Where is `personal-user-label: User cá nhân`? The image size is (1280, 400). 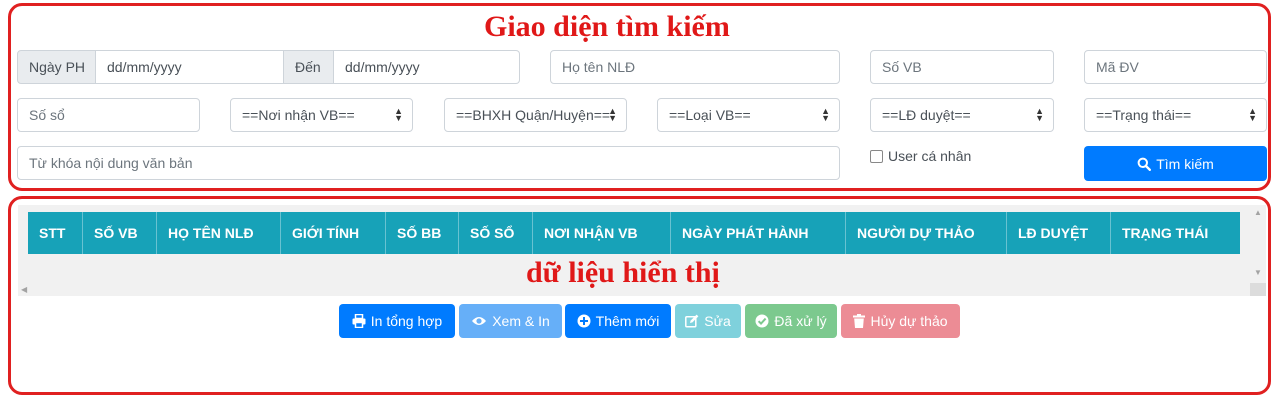
personal-user-label: User cá nhân is located at coordinates (930, 156).